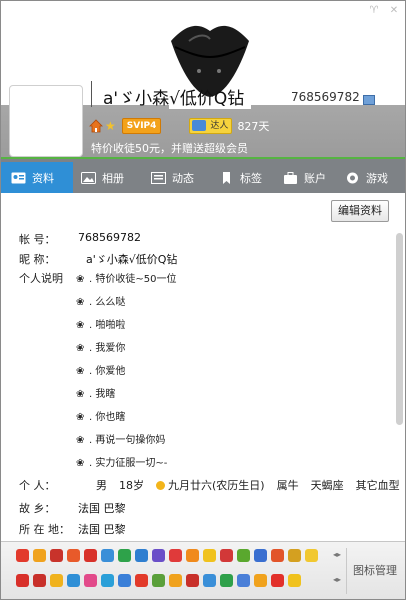  What do you see at coordinates (337, 554) in the screenshot?
I see `row1-arrows-icon: ◂▸` at bounding box center [337, 554].